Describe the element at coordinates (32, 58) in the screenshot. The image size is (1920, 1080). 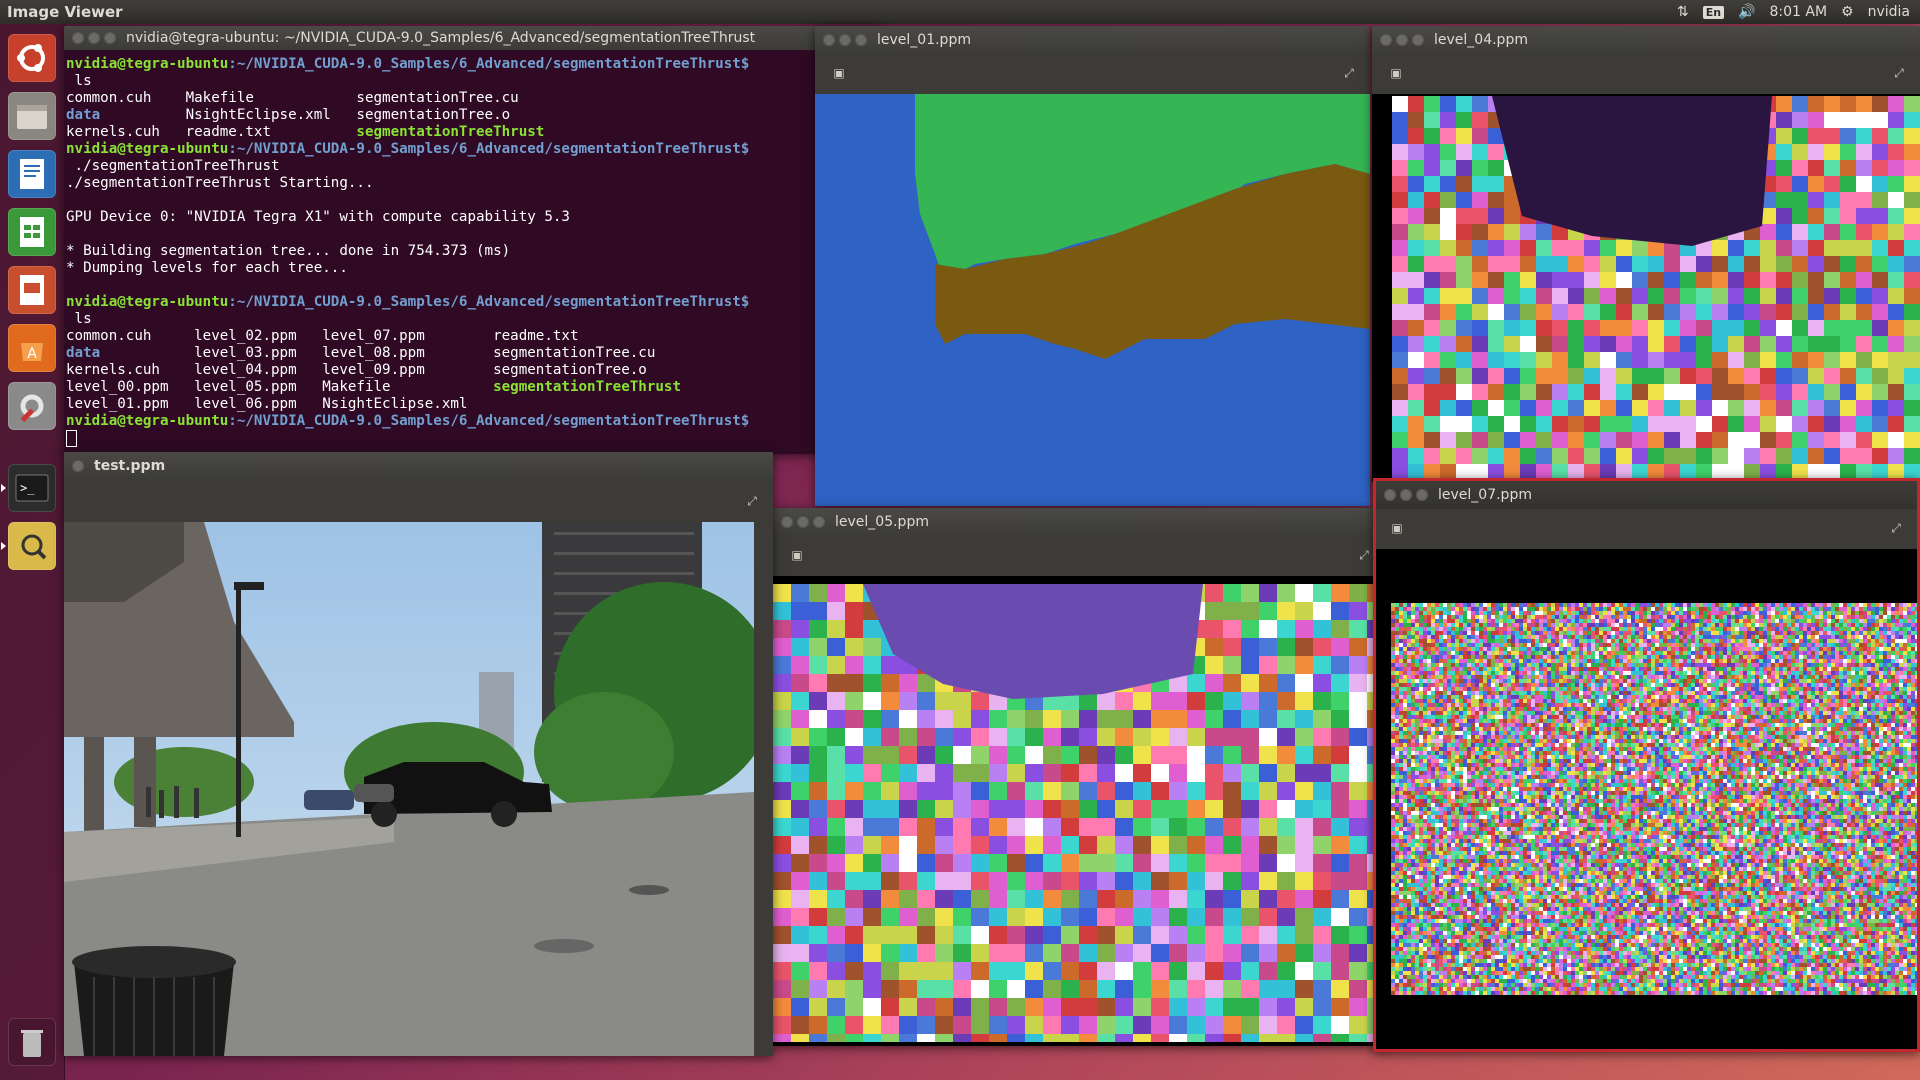
I see `ubuntu-dash-icon` at that location.